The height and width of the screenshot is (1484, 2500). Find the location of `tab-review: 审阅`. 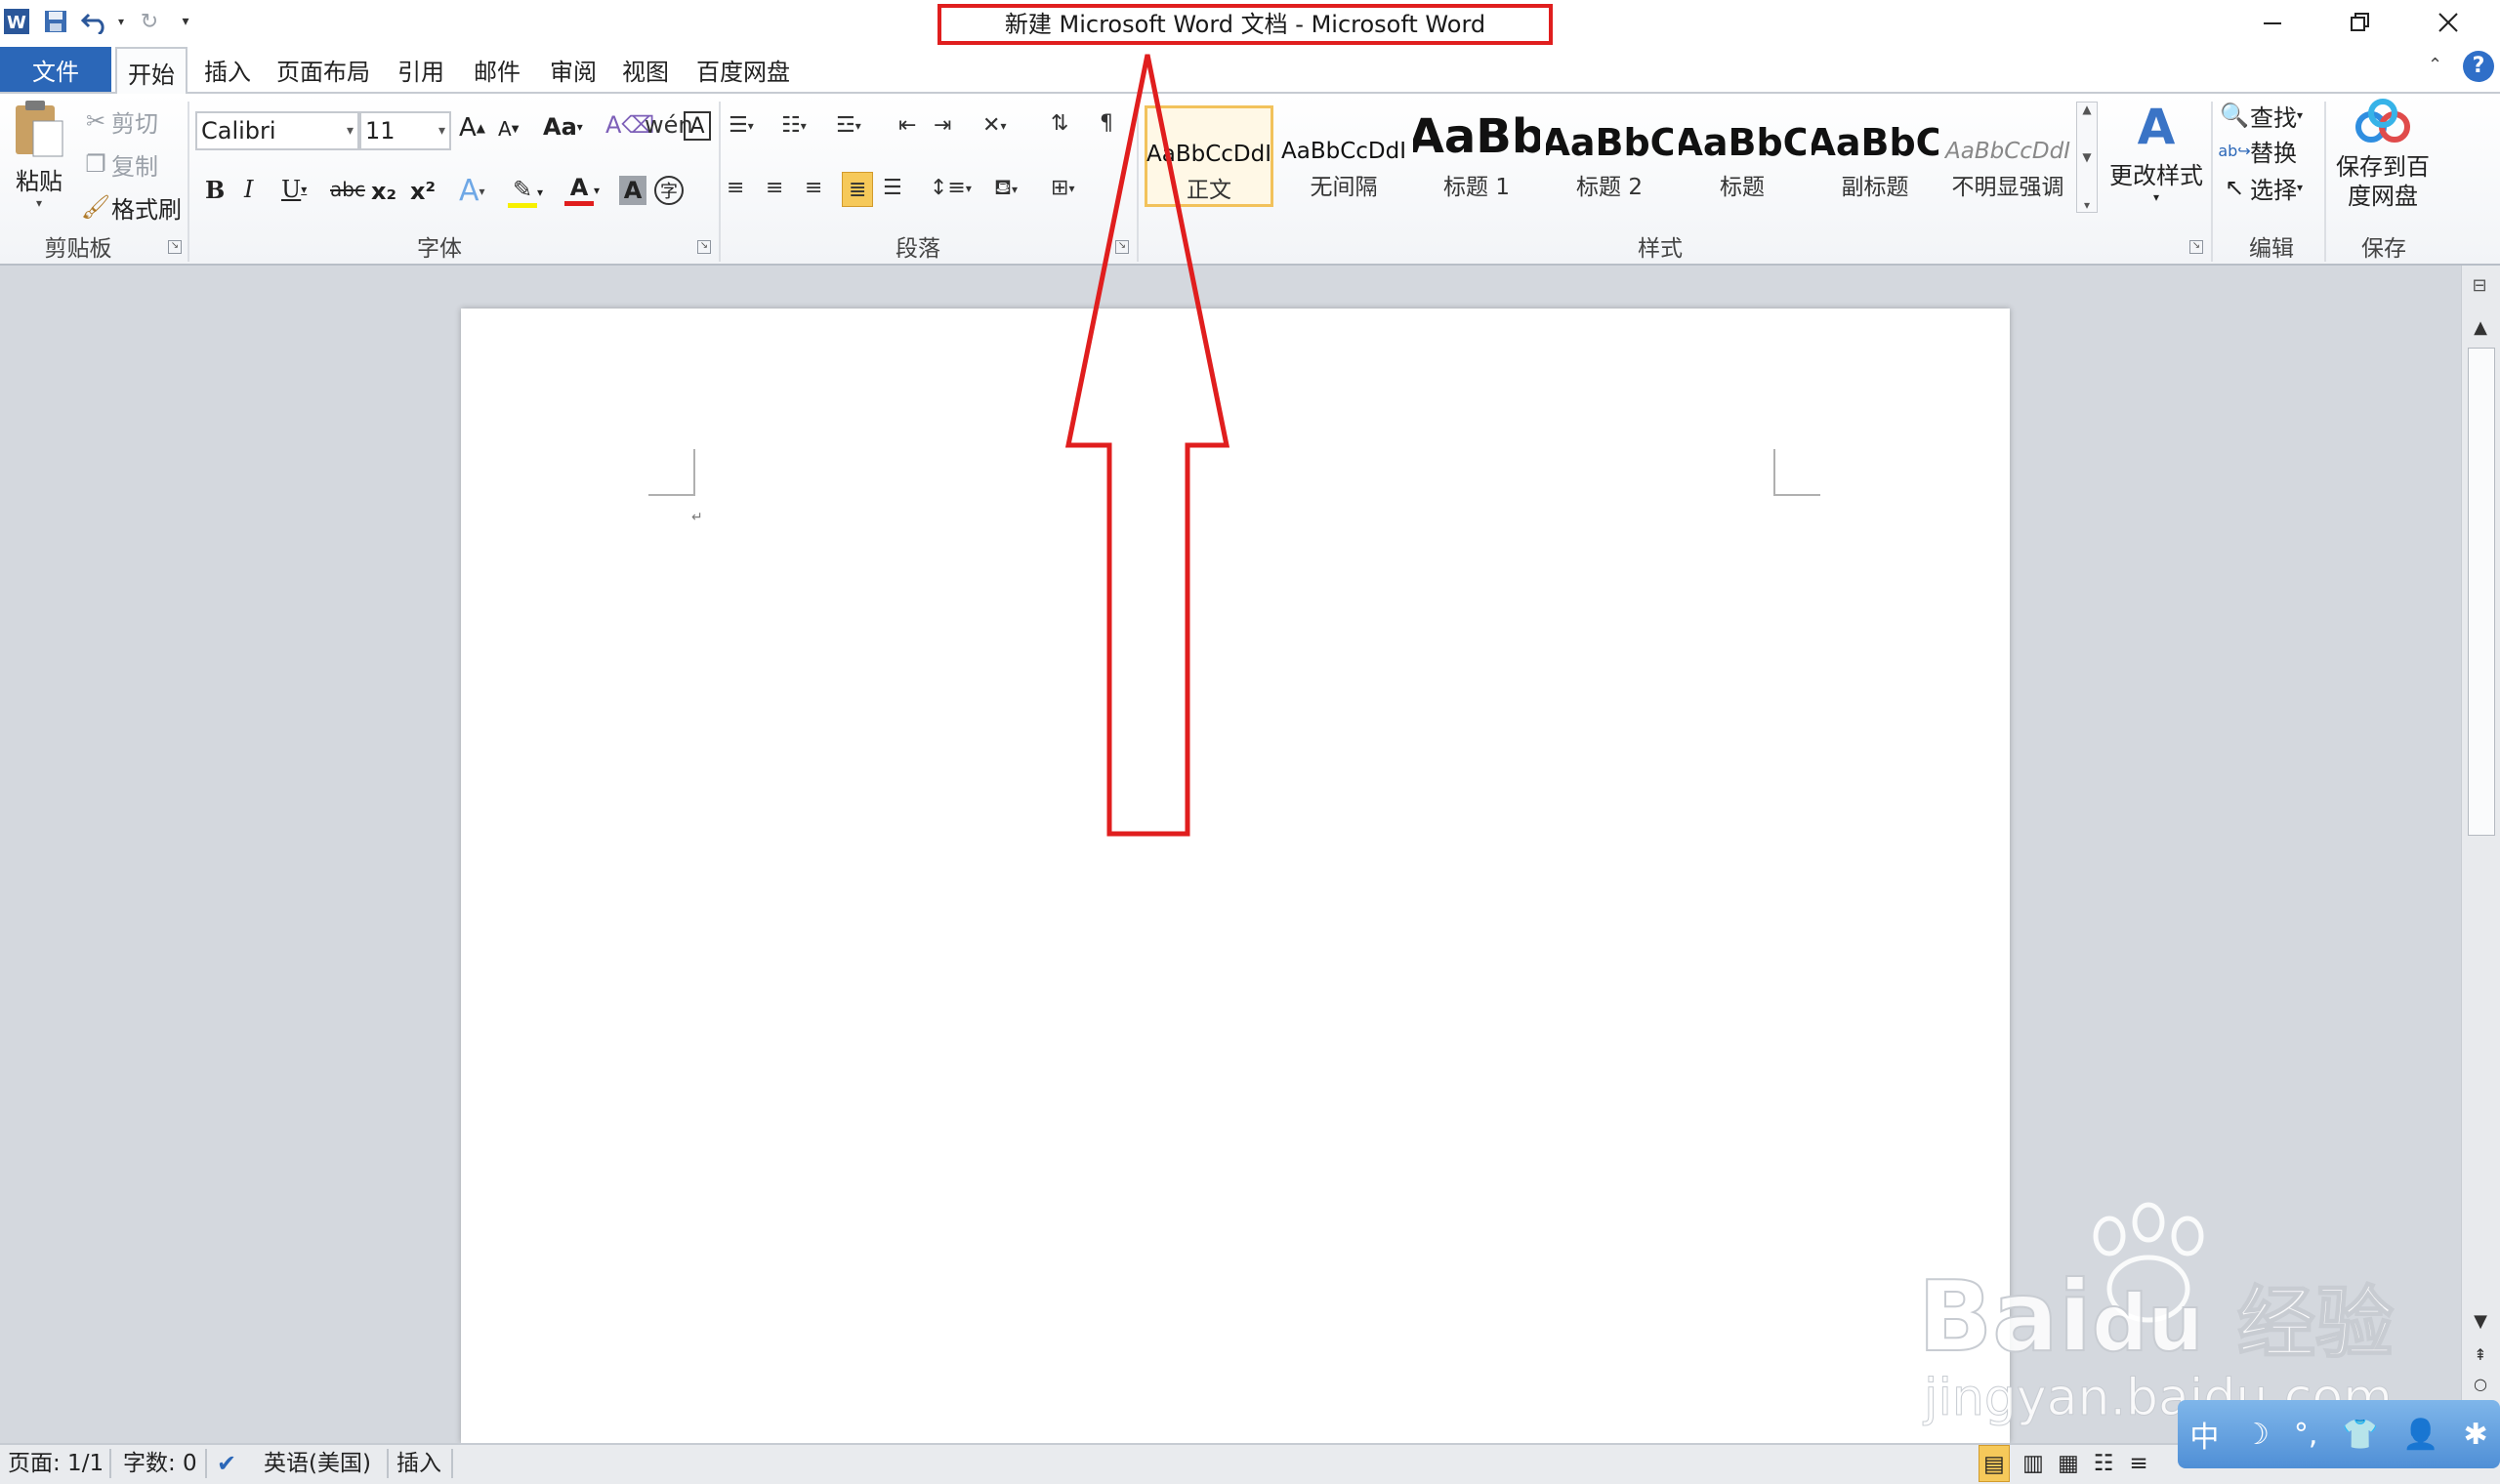

tab-review: 审阅 is located at coordinates (573, 70).